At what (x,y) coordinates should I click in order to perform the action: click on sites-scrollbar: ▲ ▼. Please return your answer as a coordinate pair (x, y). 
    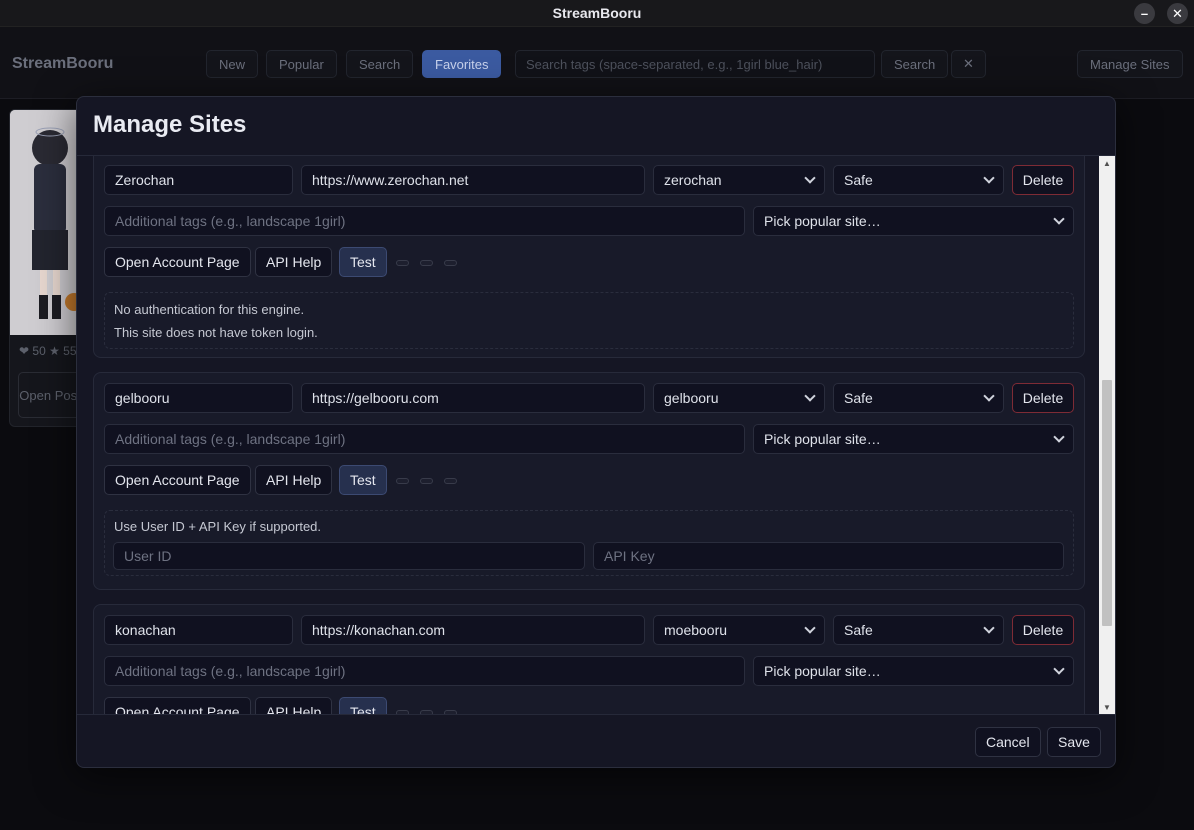
    Looking at the image, I should click on (1107, 435).